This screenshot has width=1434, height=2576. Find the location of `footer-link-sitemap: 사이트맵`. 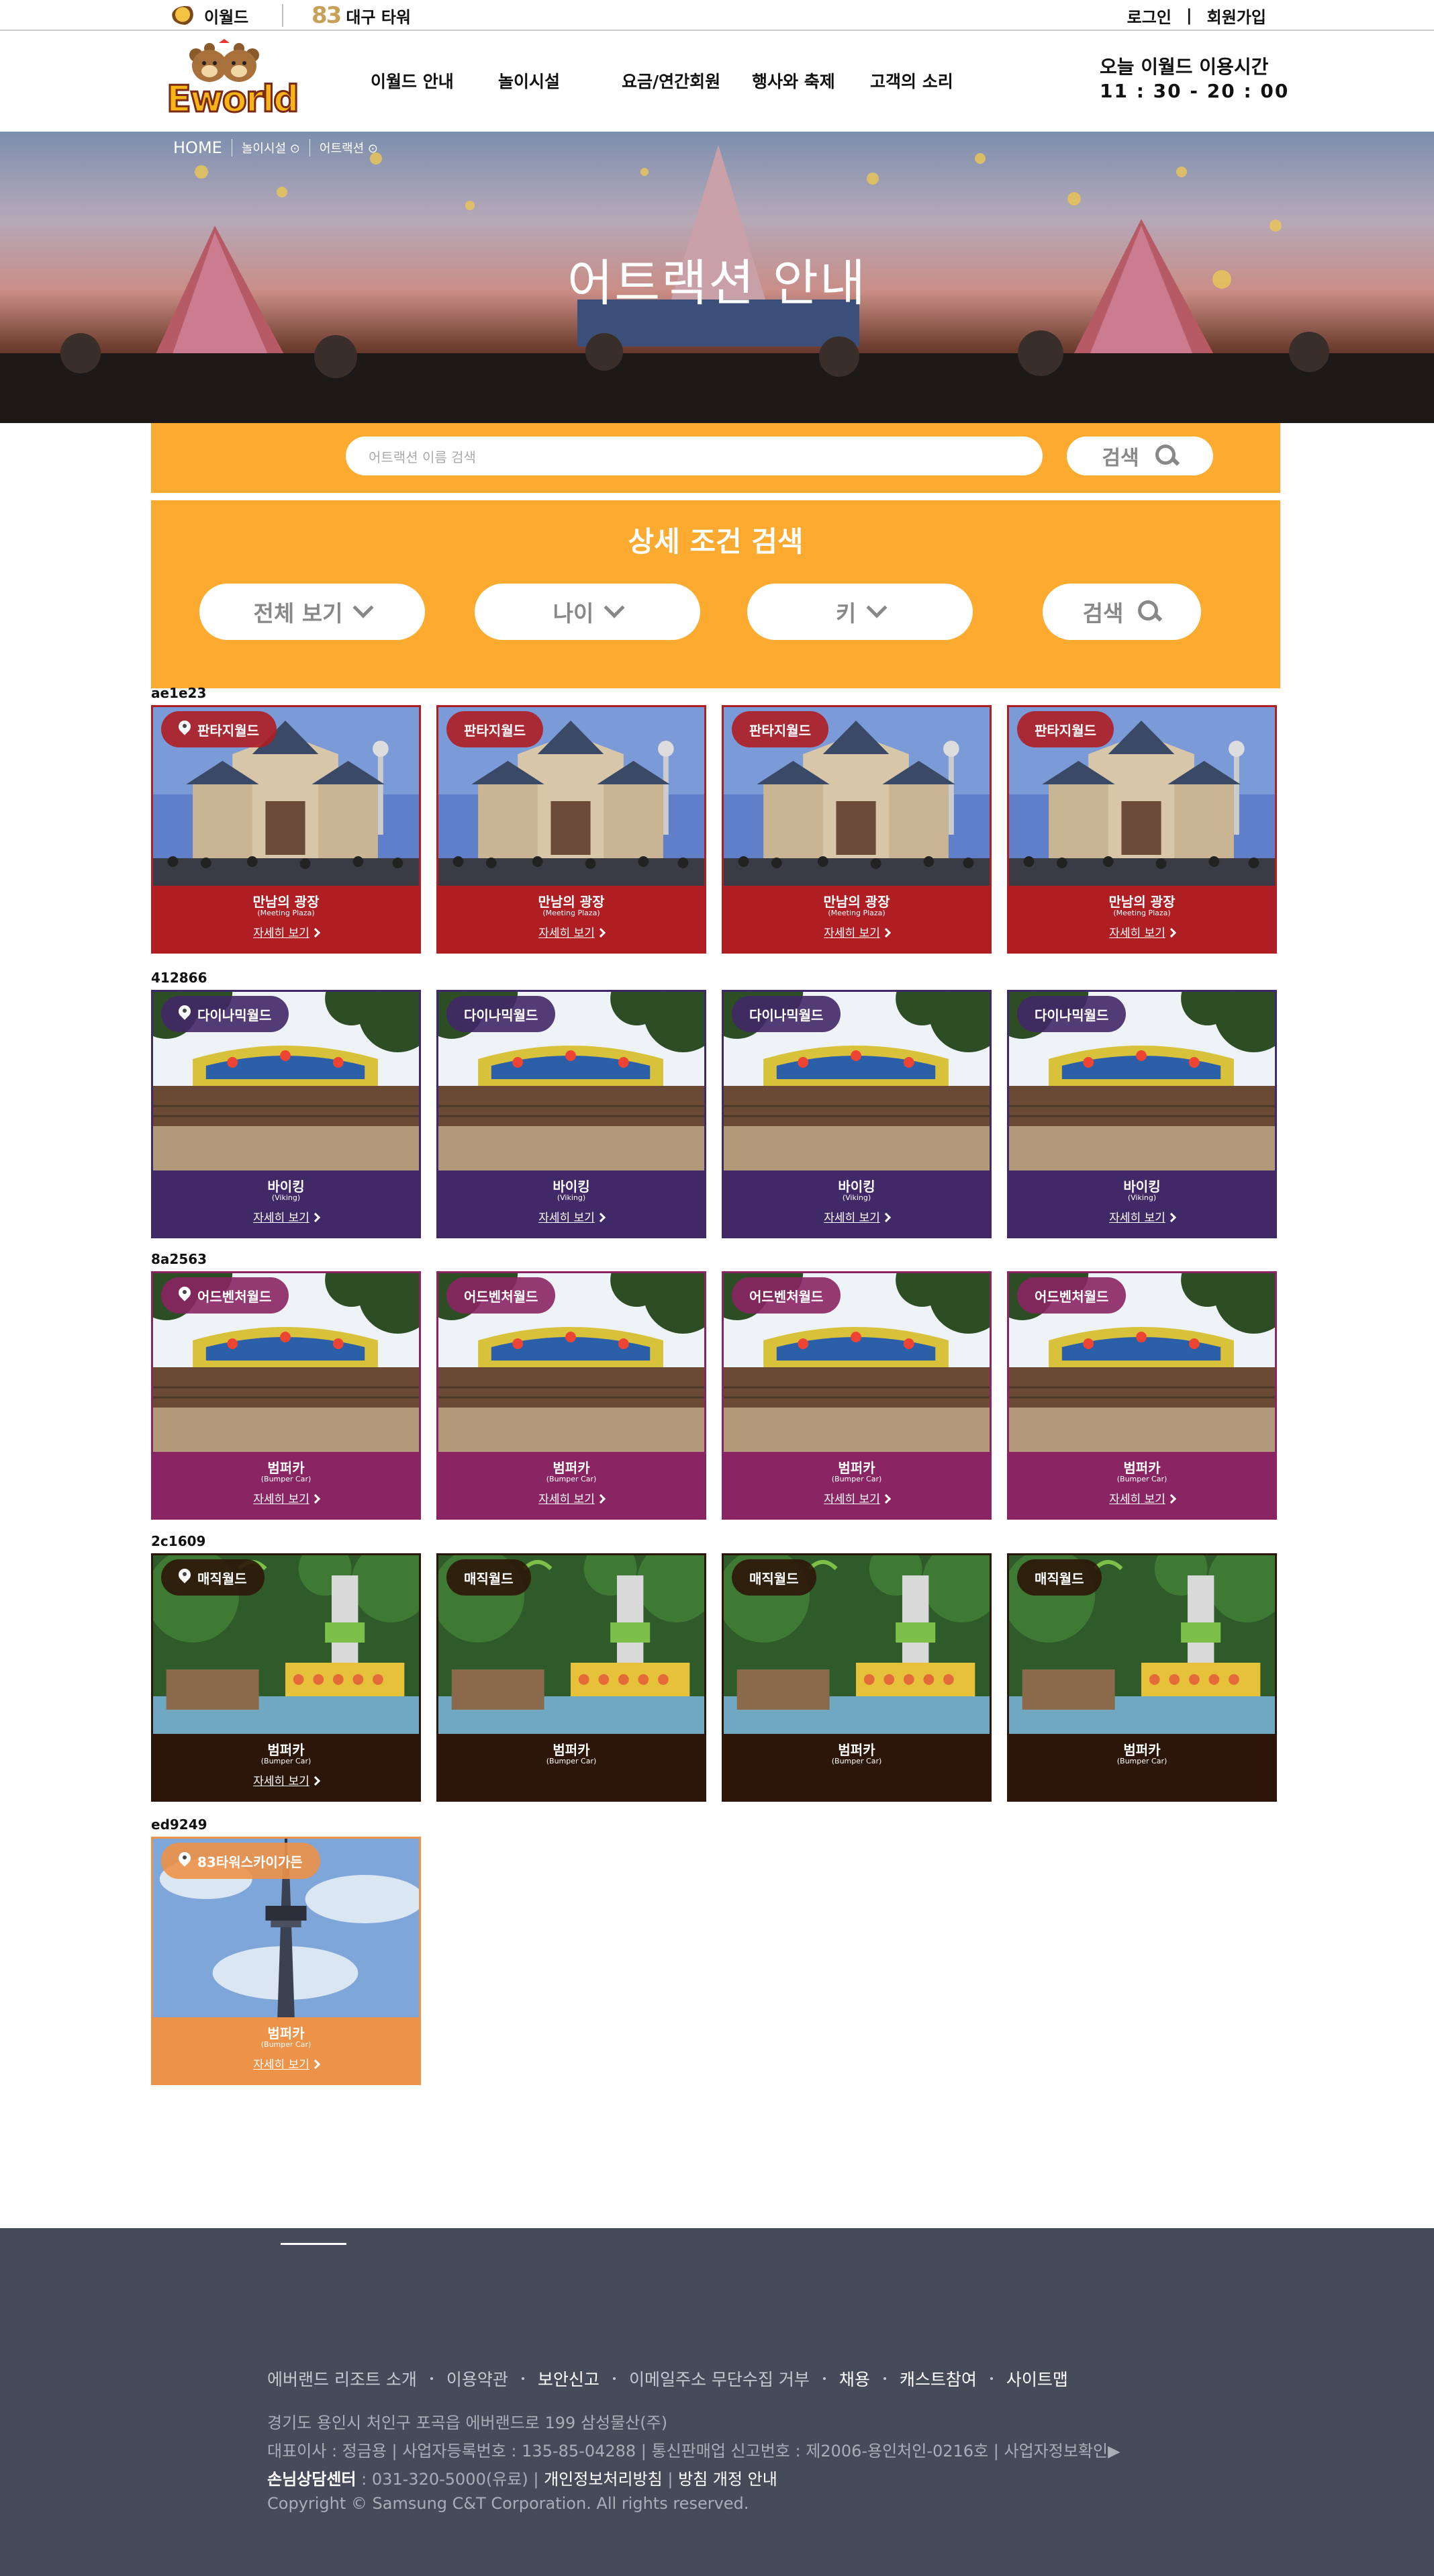

footer-link-sitemap: 사이트맵 is located at coordinates (1037, 2378).